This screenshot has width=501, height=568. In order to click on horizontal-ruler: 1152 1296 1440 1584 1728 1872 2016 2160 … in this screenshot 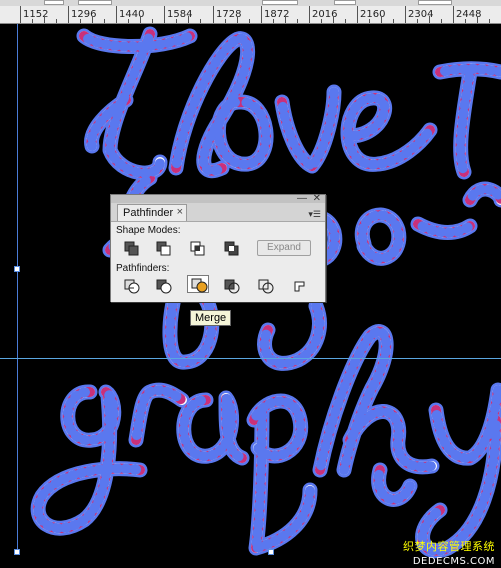, I will do `click(250, 15)`.